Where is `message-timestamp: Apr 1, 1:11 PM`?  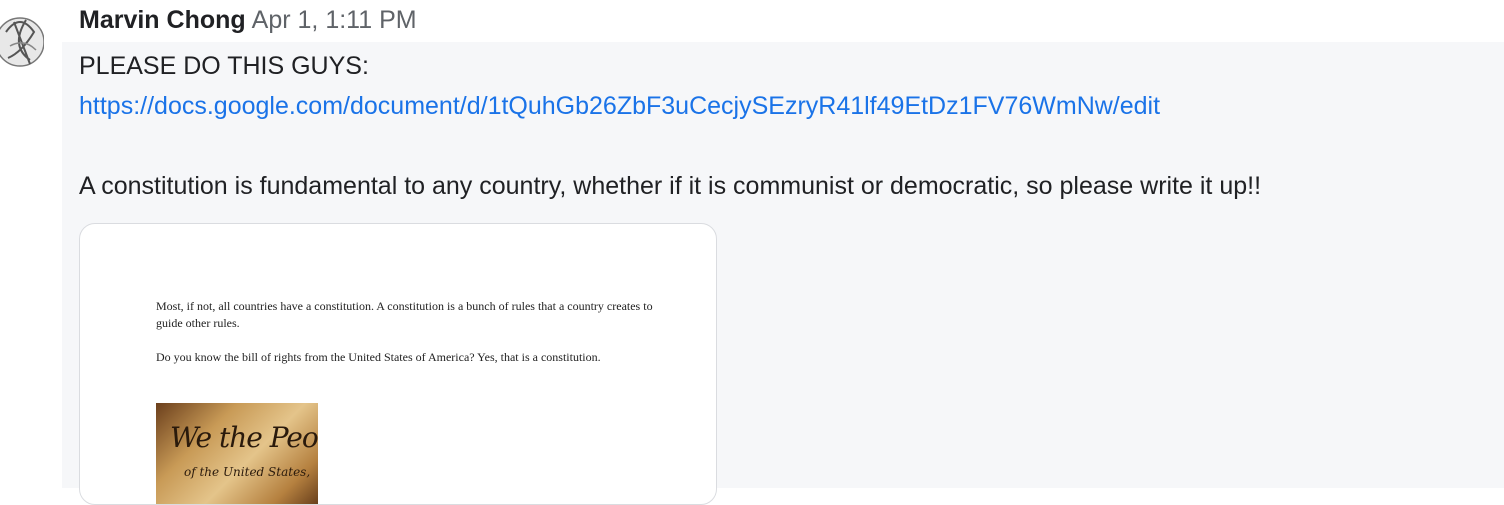
message-timestamp: Apr 1, 1:11 PM is located at coordinates (334, 20).